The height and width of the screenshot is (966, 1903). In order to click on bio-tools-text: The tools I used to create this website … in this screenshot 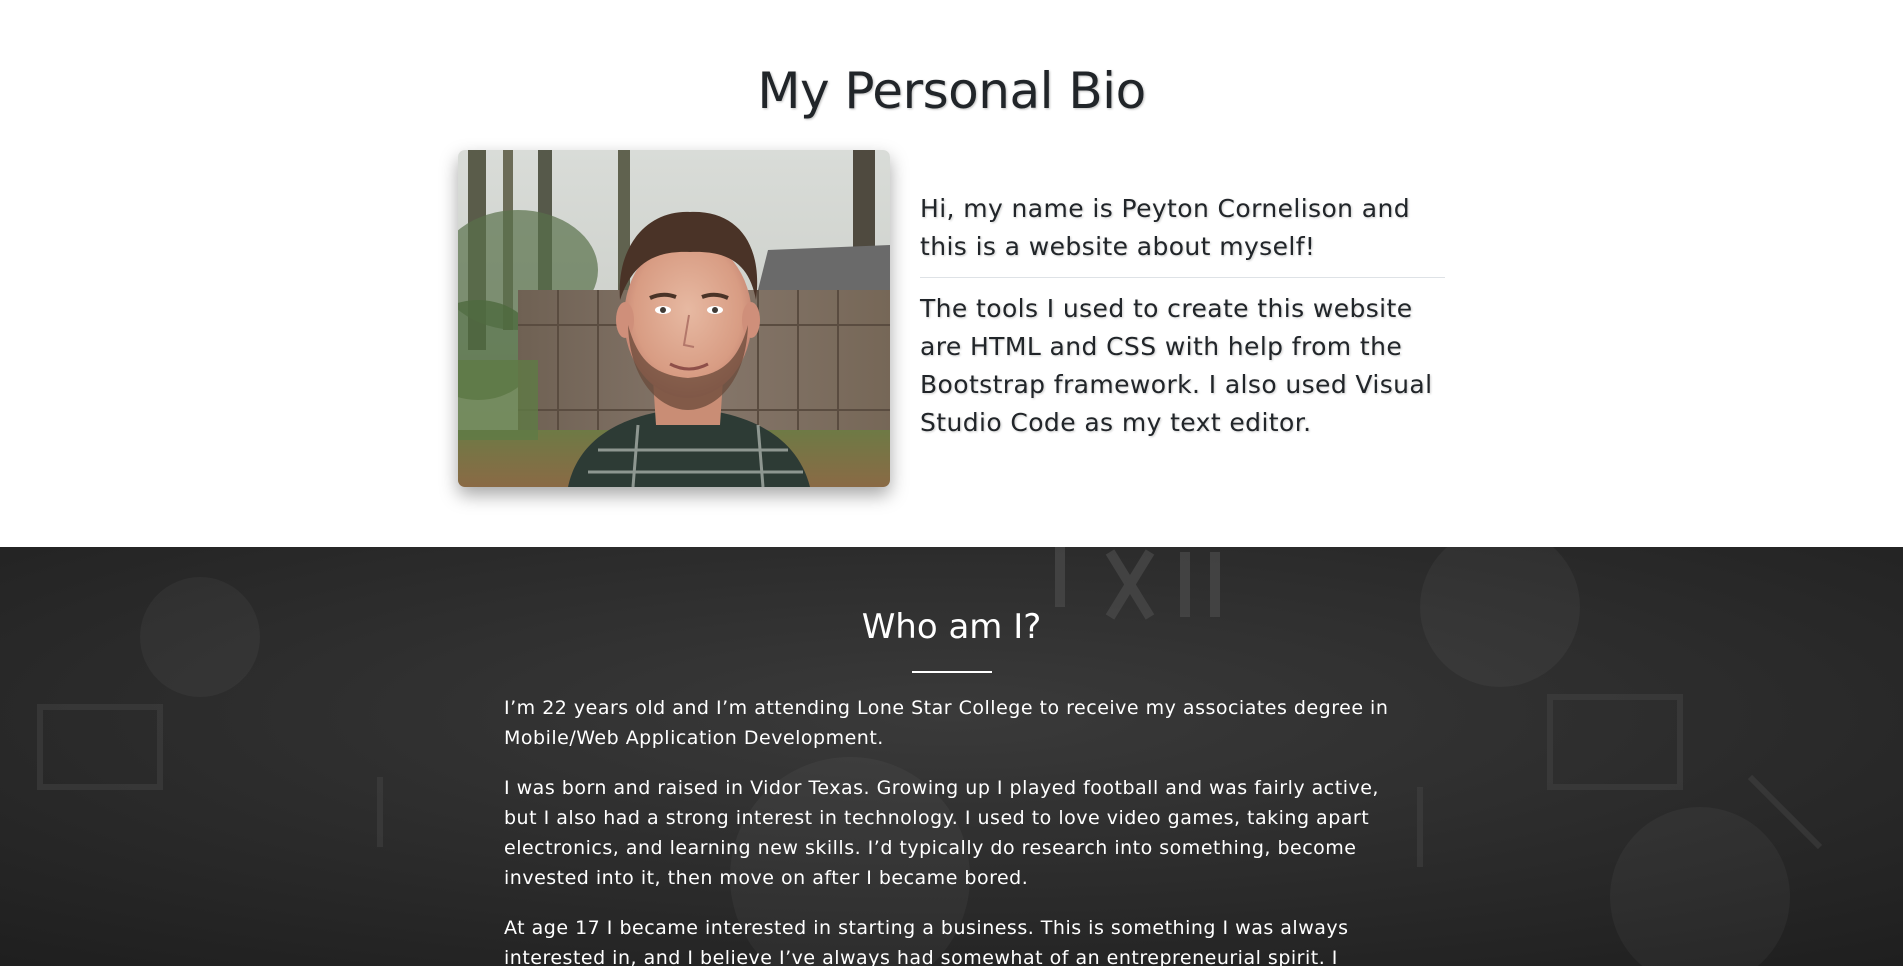, I will do `click(1176, 365)`.